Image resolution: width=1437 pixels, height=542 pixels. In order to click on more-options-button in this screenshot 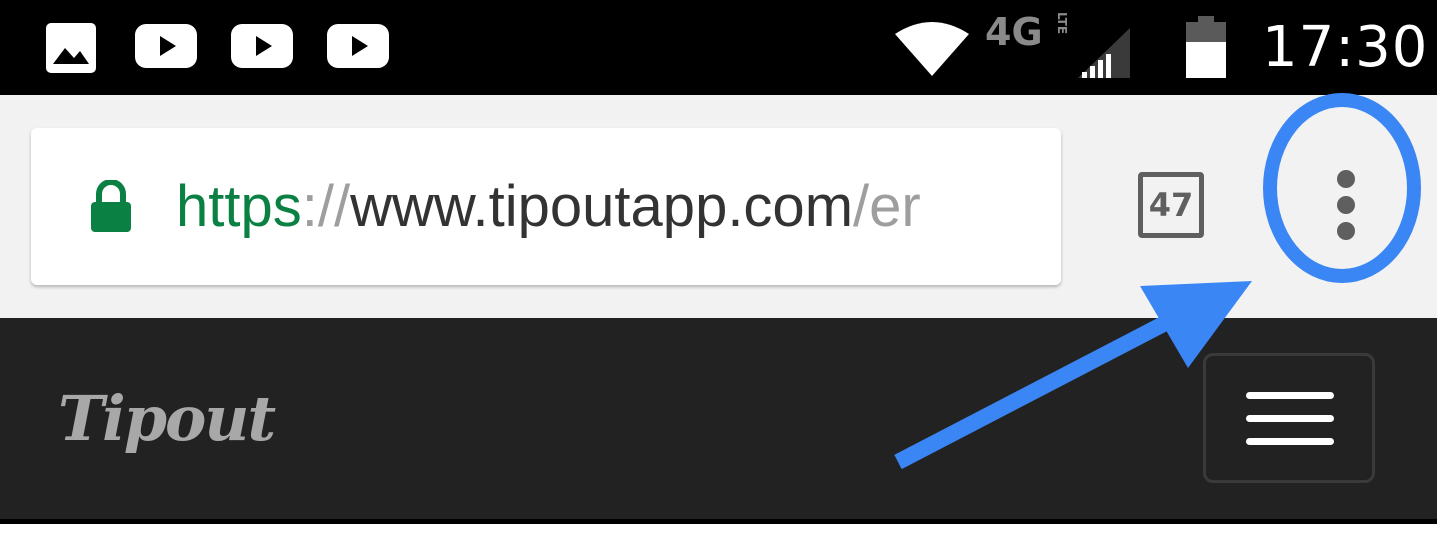, I will do `click(1345, 205)`.